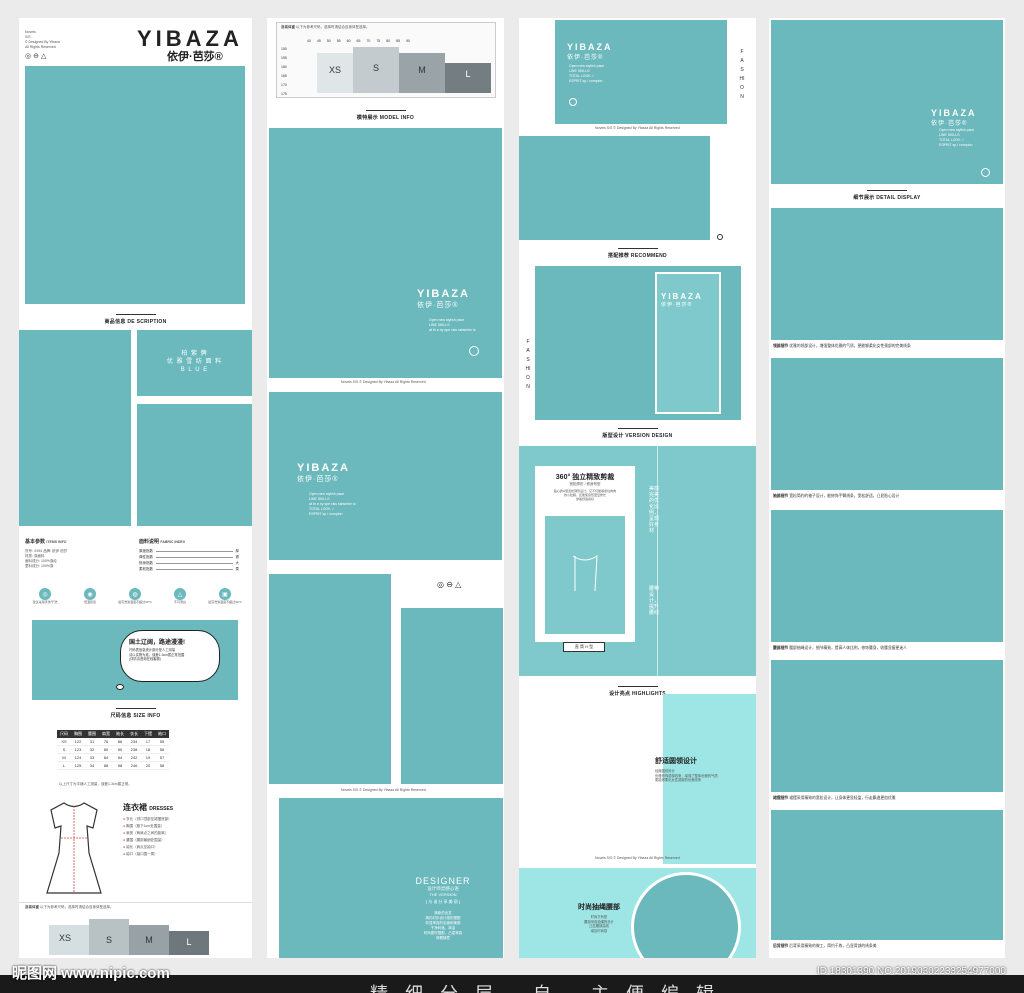 The height and width of the screenshot is (993, 1024). I want to click on axis-tick: 155, so click(284, 58).